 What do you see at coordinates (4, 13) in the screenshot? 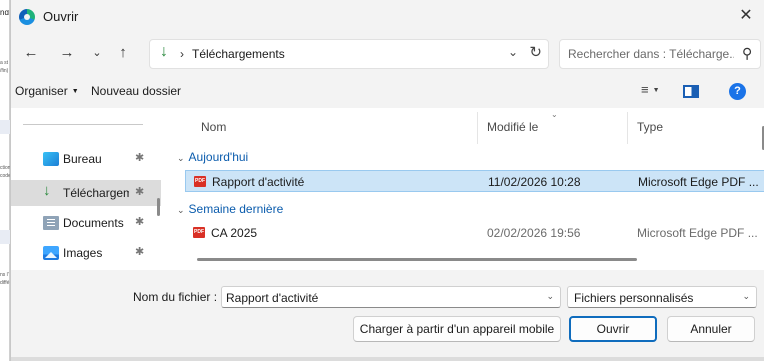
I see `background-app-text: nd` at bounding box center [4, 13].